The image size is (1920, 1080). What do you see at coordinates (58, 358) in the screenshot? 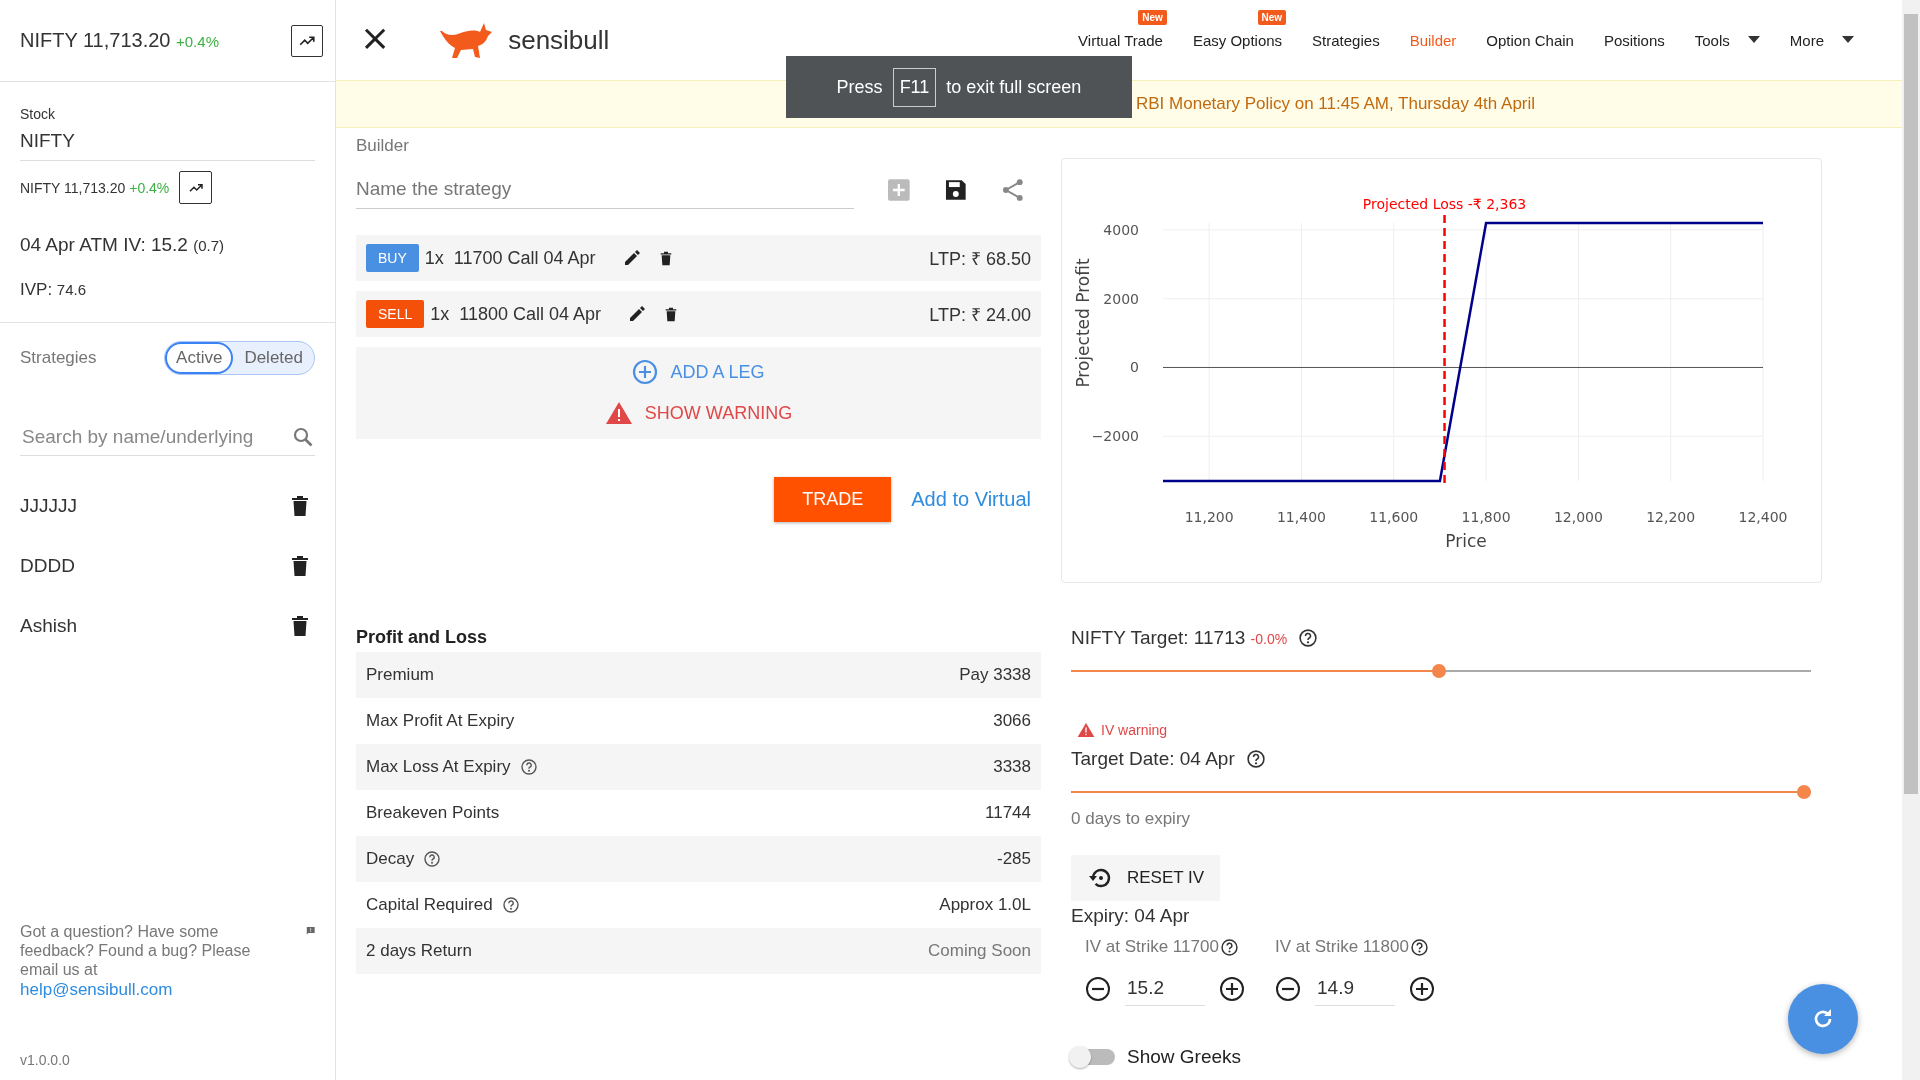
I see `strategies-label: Strategies` at bounding box center [58, 358].